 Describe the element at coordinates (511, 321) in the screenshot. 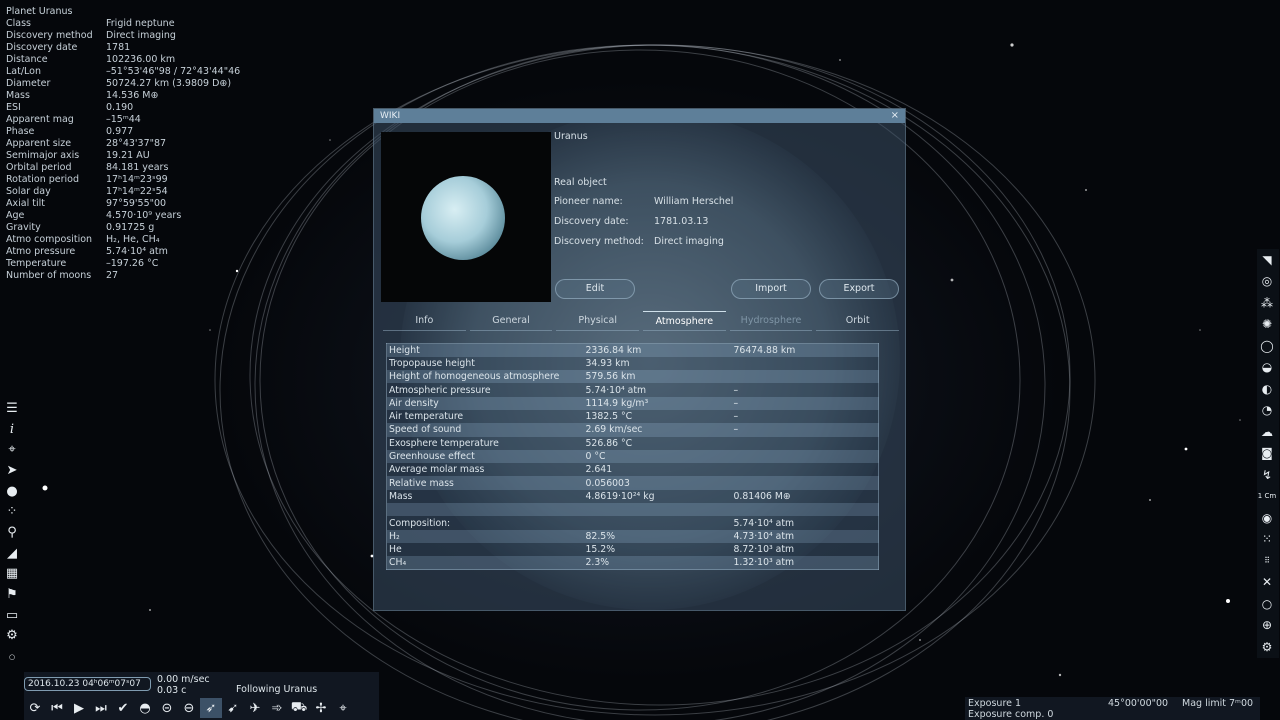

I see `tab-general: General` at that location.